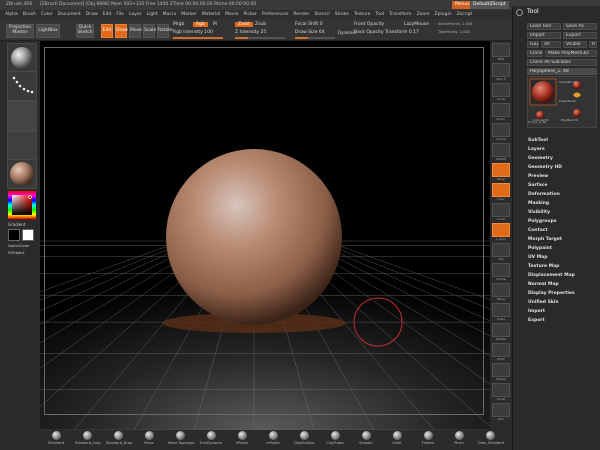 The width and height of the screenshot is (600, 450). I want to click on tool-section-masking: Masking, so click(538, 203).